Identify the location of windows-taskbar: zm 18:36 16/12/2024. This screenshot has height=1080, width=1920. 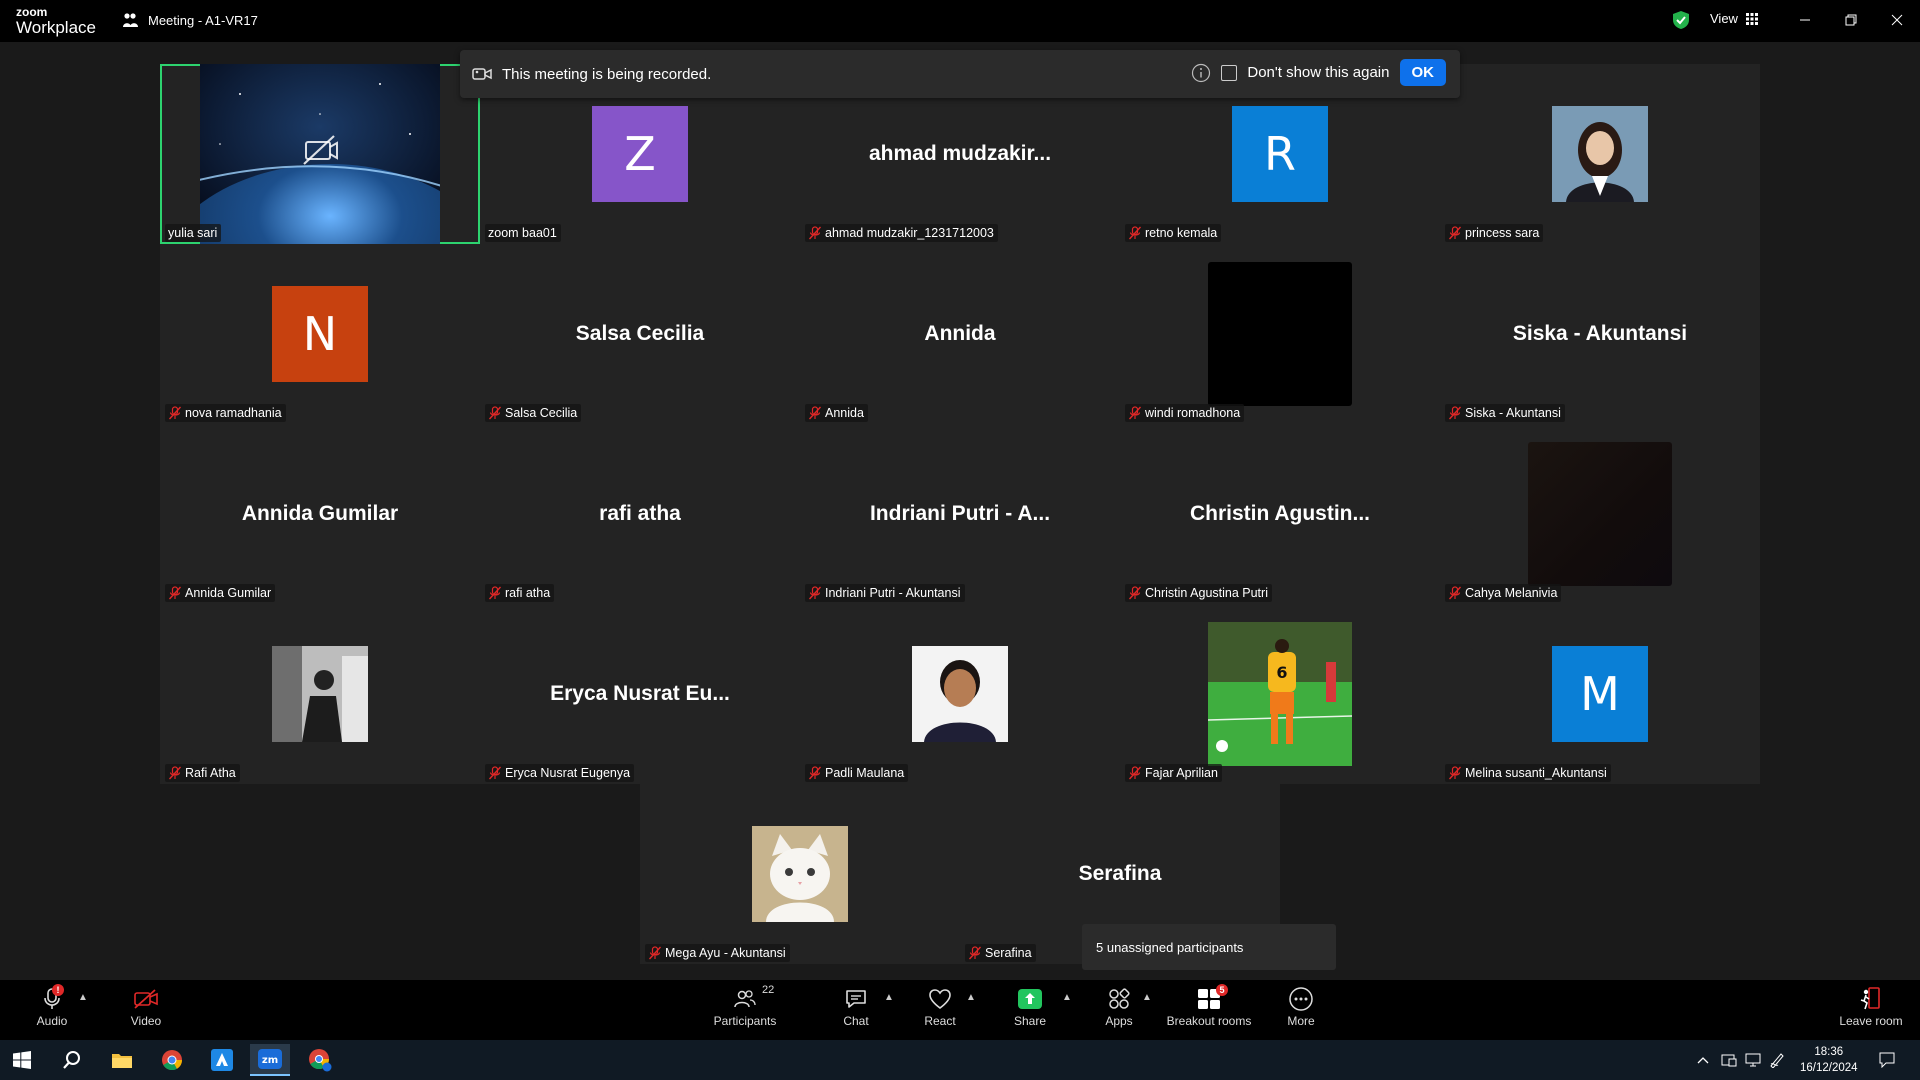
(960, 1060).